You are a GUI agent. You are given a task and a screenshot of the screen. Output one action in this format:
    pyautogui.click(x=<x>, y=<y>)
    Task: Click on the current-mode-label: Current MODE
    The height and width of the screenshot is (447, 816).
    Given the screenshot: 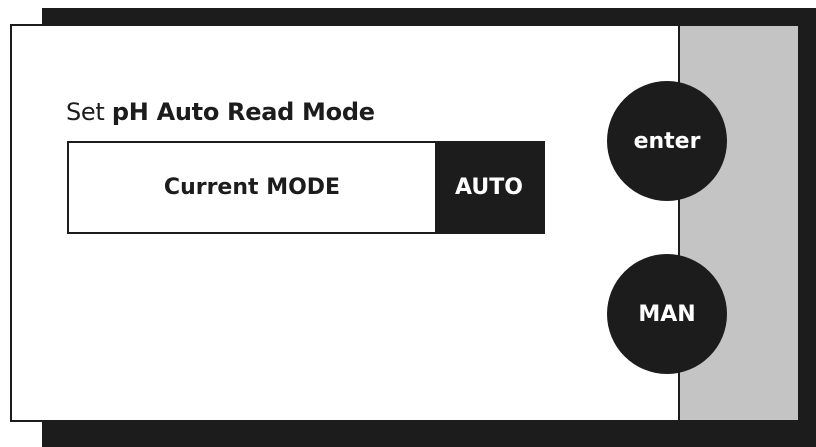 What is the action you would take?
    pyautogui.click(x=252, y=187)
    